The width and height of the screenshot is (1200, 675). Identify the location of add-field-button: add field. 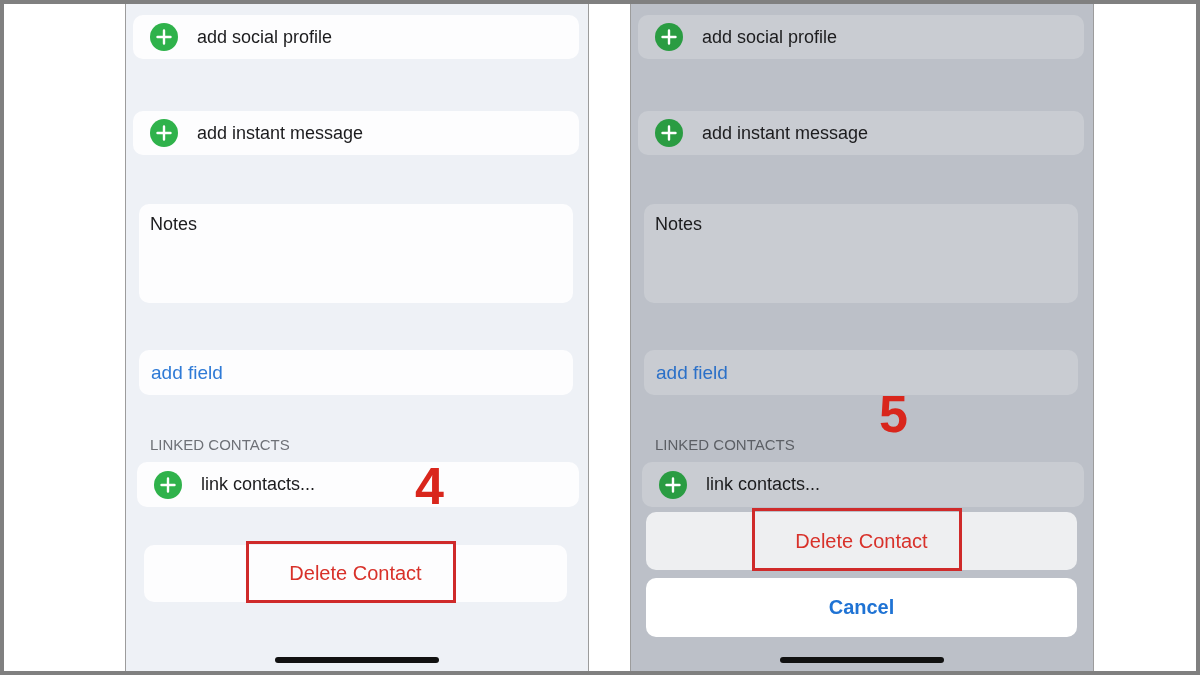
(356, 372).